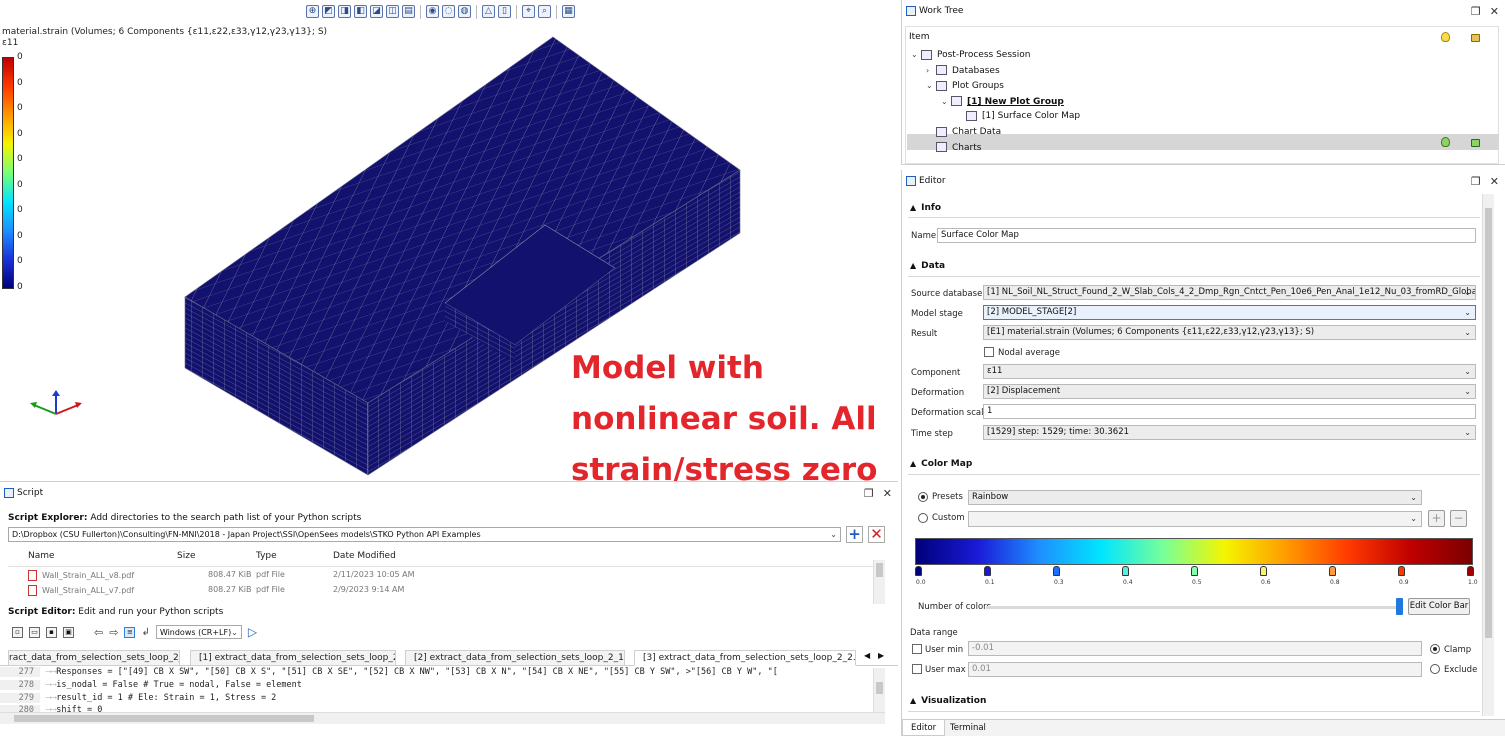 The image size is (1505, 736). Describe the element at coordinates (198, 632) in the screenshot. I see `line-ending-select: Windows (CR+LF) ⌄` at that location.